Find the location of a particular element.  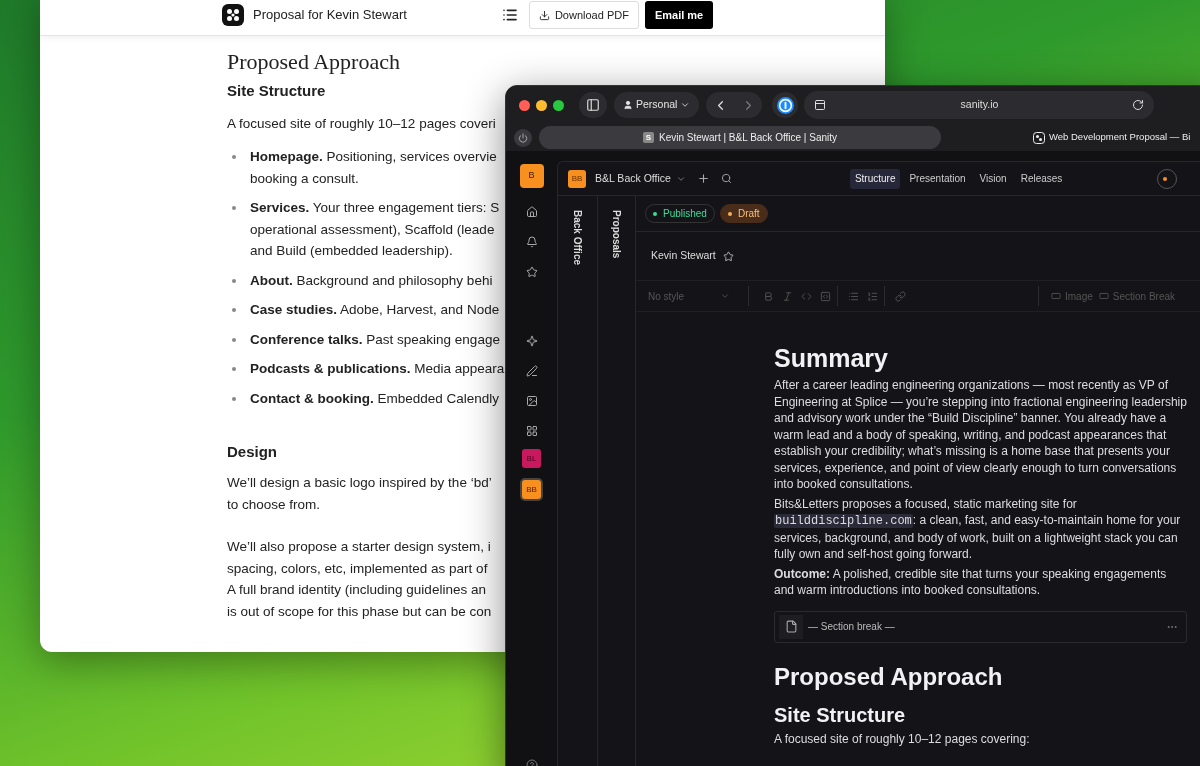

tab-favicon: S is located at coordinates (648, 137).